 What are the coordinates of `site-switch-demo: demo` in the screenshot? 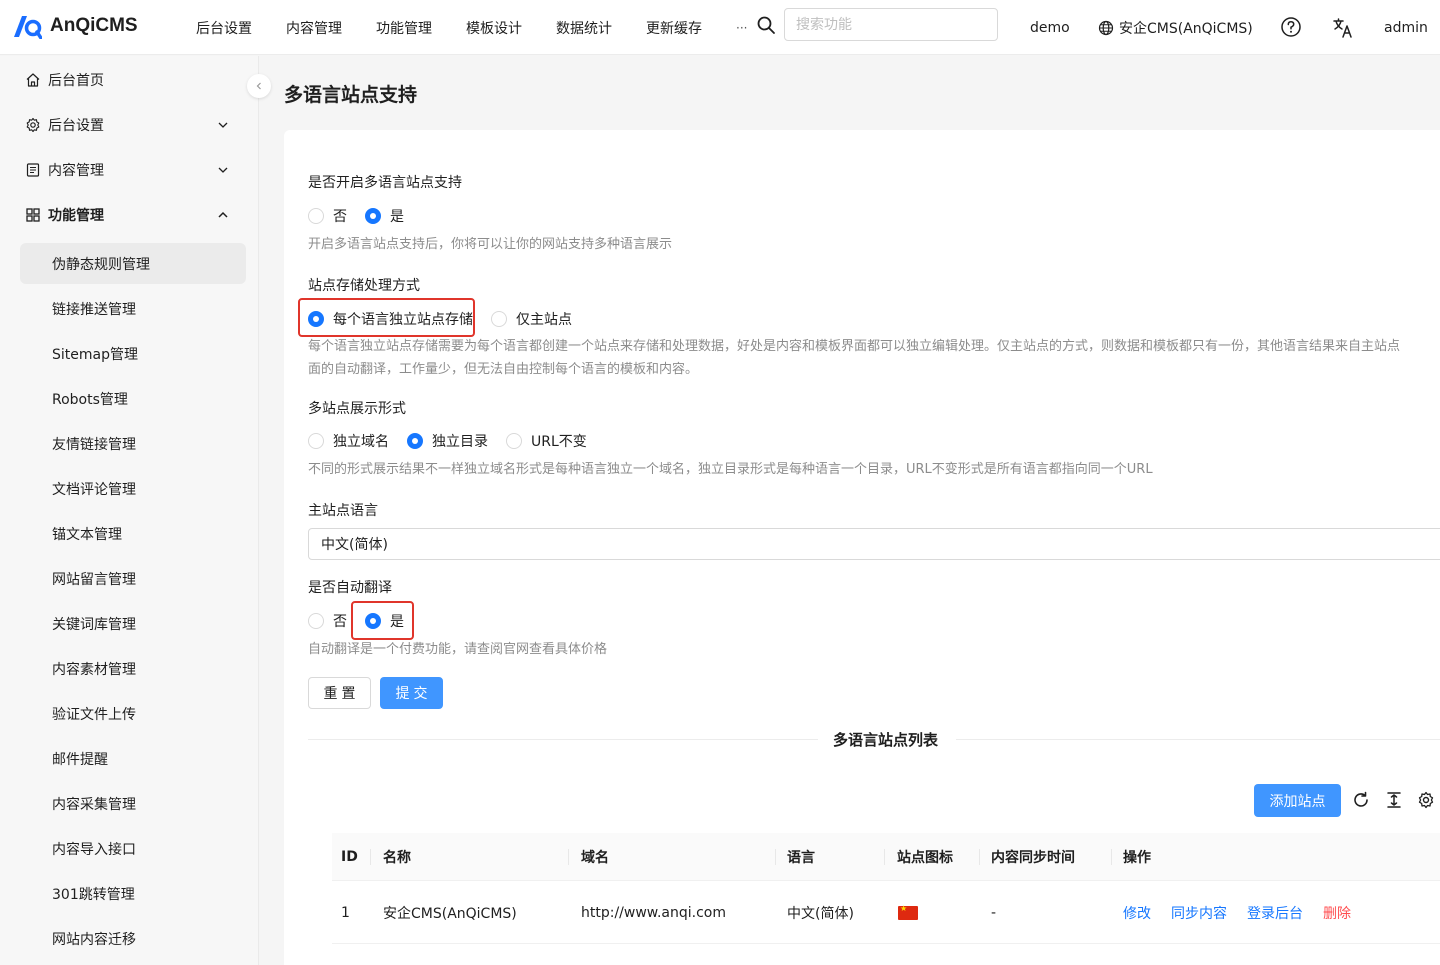 It's located at (1050, 27).